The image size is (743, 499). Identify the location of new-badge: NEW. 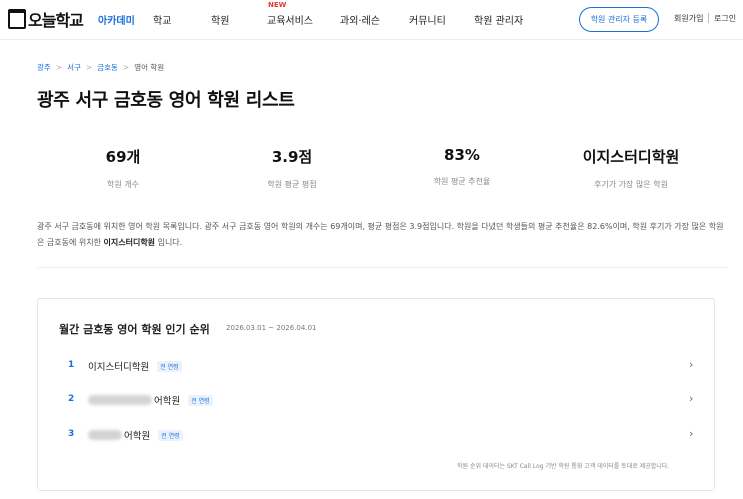
(277, 5).